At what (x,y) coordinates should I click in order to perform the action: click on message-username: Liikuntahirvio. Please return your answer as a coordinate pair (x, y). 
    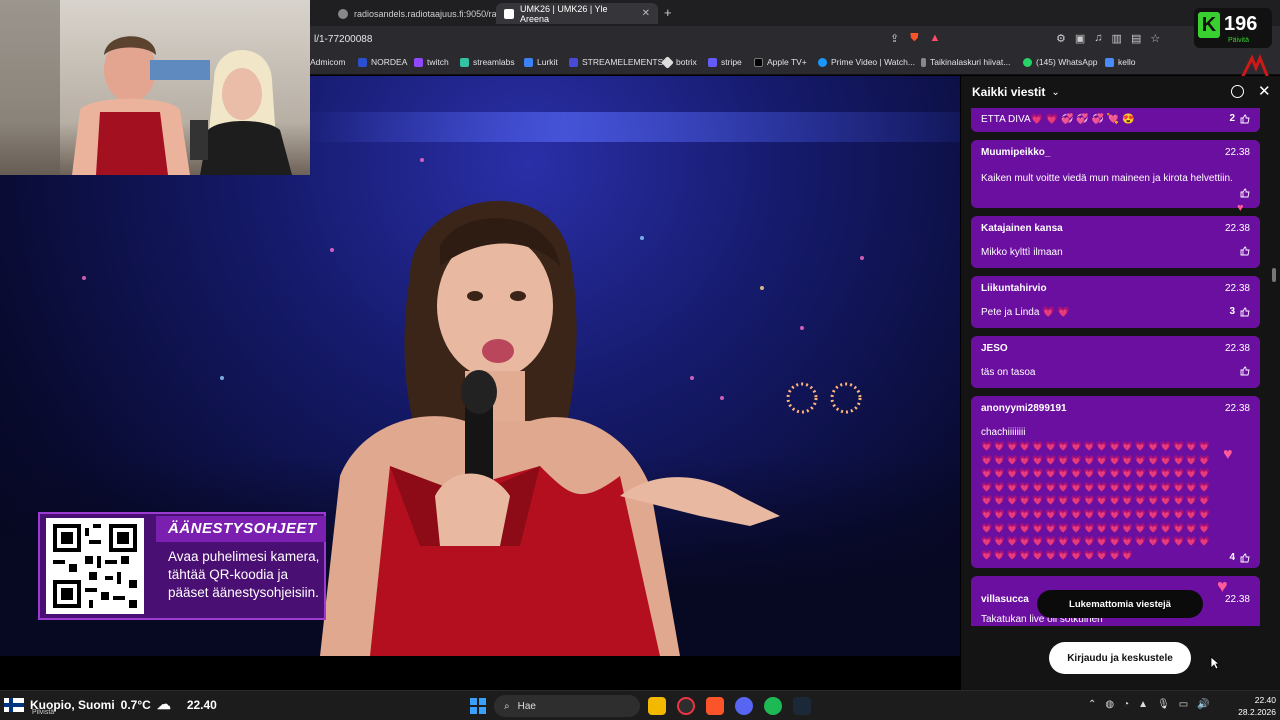
    Looking at the image, I should click on (1014, 288).